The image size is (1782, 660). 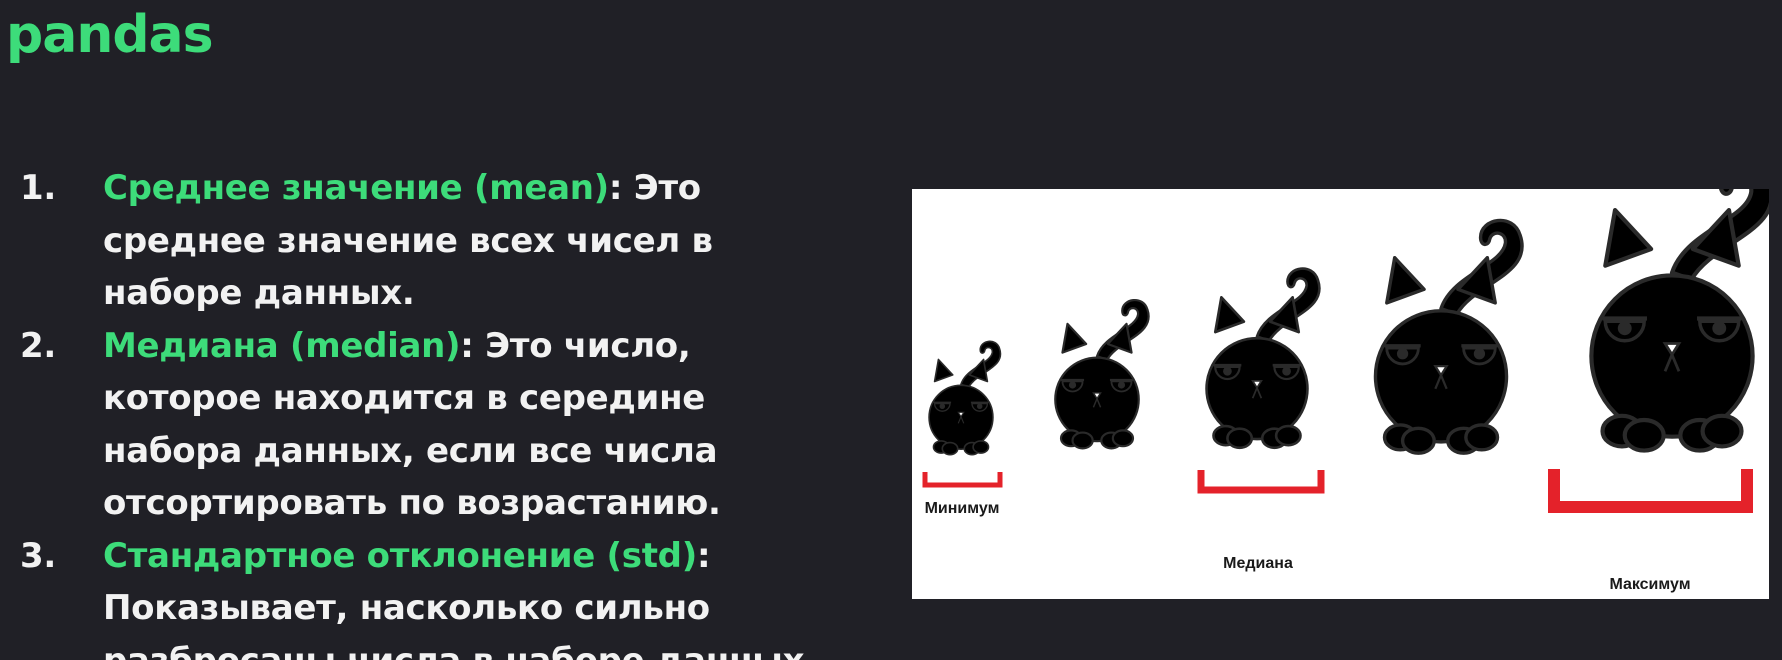 What do you see at coordinates (1263, 358) in the screenshot?
I see `cat-median` at bounding box center [1263, 358].